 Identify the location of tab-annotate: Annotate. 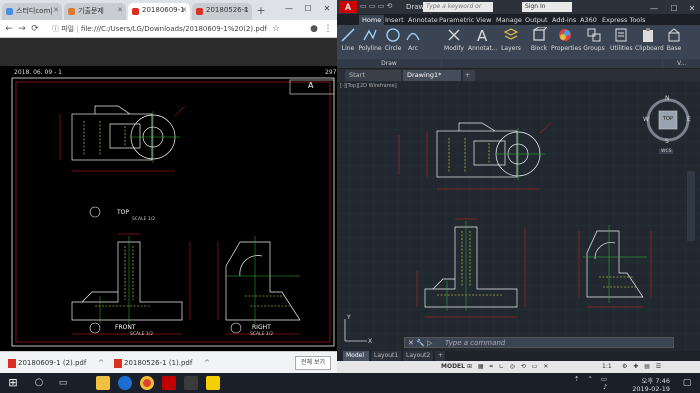
(423, 20).